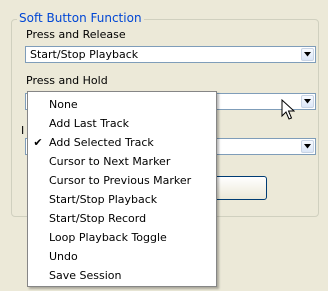 The image size is (328, 291). Describe the element at coordinates (110, 161) in the screenshot. I see `menu-item-label: Cursor to Next Marker` at that location.